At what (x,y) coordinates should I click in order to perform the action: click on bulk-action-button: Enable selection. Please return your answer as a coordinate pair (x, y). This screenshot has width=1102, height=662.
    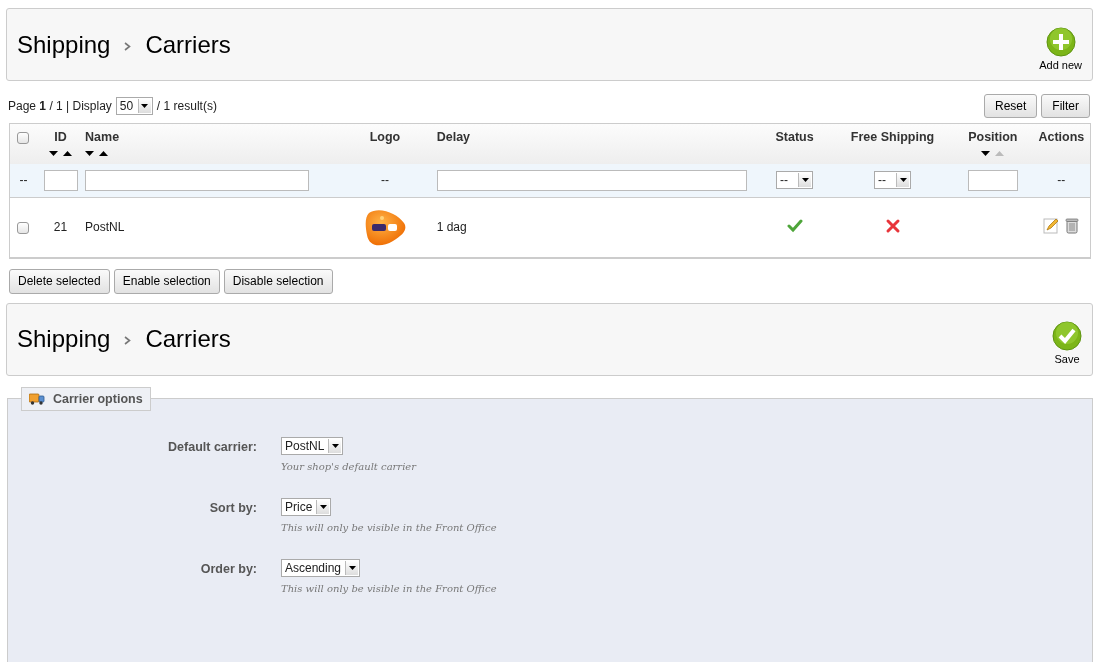
    Looking at the image, I should click on (166, 281).